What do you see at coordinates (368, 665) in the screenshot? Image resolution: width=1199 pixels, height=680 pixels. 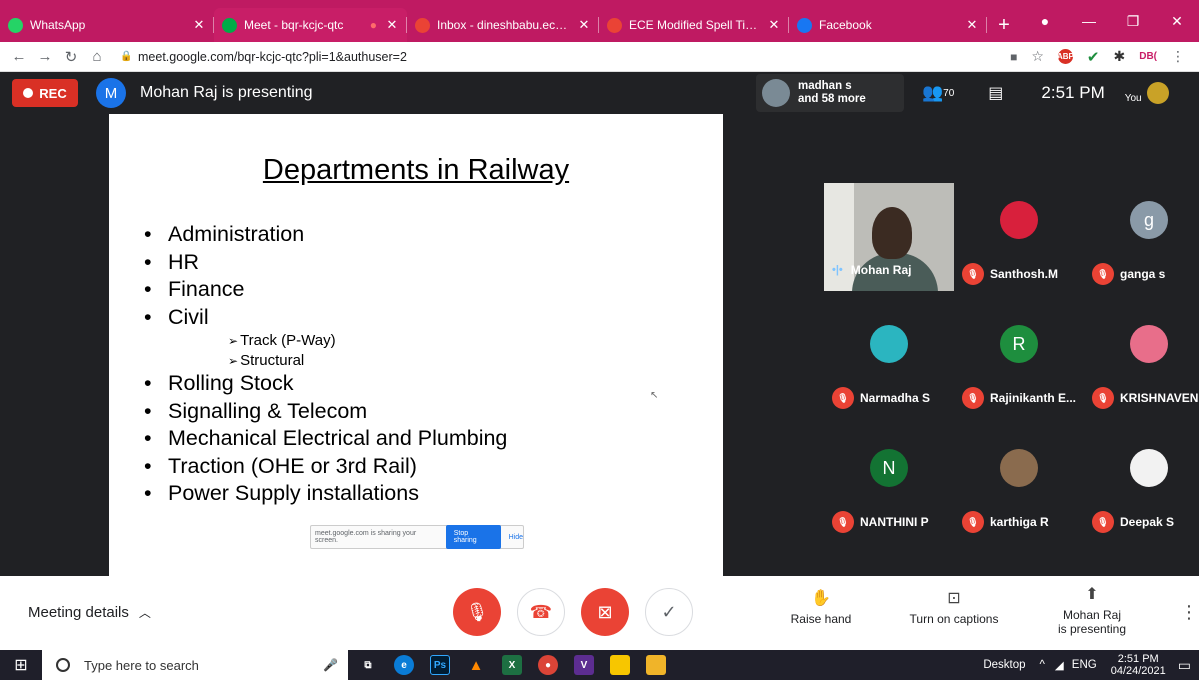 I see `task-view-icon: ⧉` at bounding box center [368, 665].